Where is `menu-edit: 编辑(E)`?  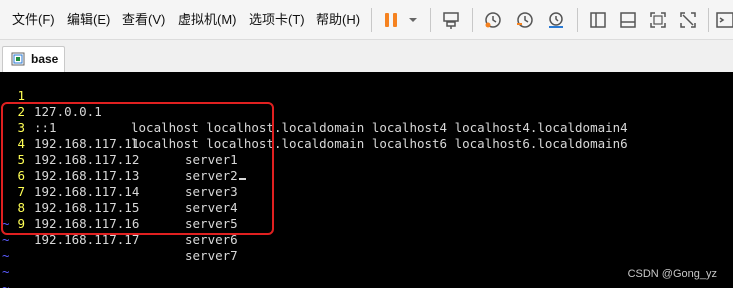
menu-edit: 编辑(E) is located at coordinates (88, 20).